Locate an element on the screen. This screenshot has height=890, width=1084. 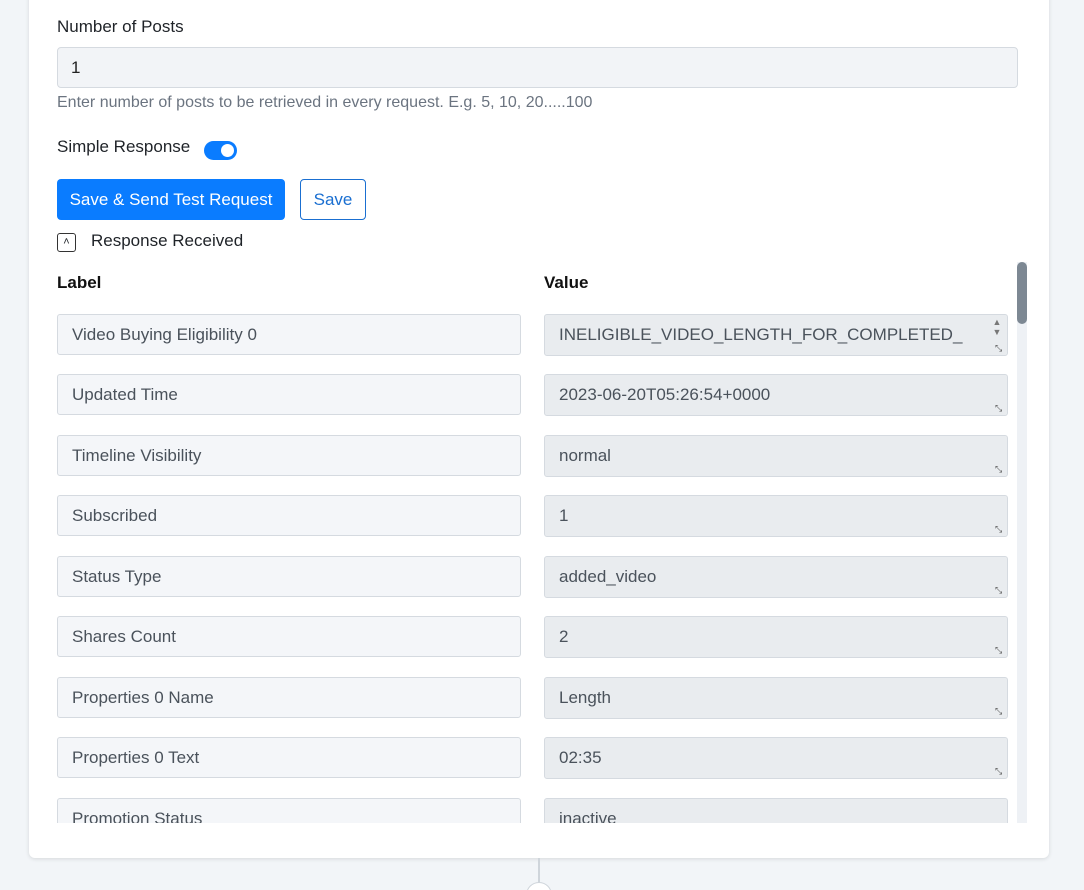
chevron-up-icon: ˄ is located at coordinates (66, 242).